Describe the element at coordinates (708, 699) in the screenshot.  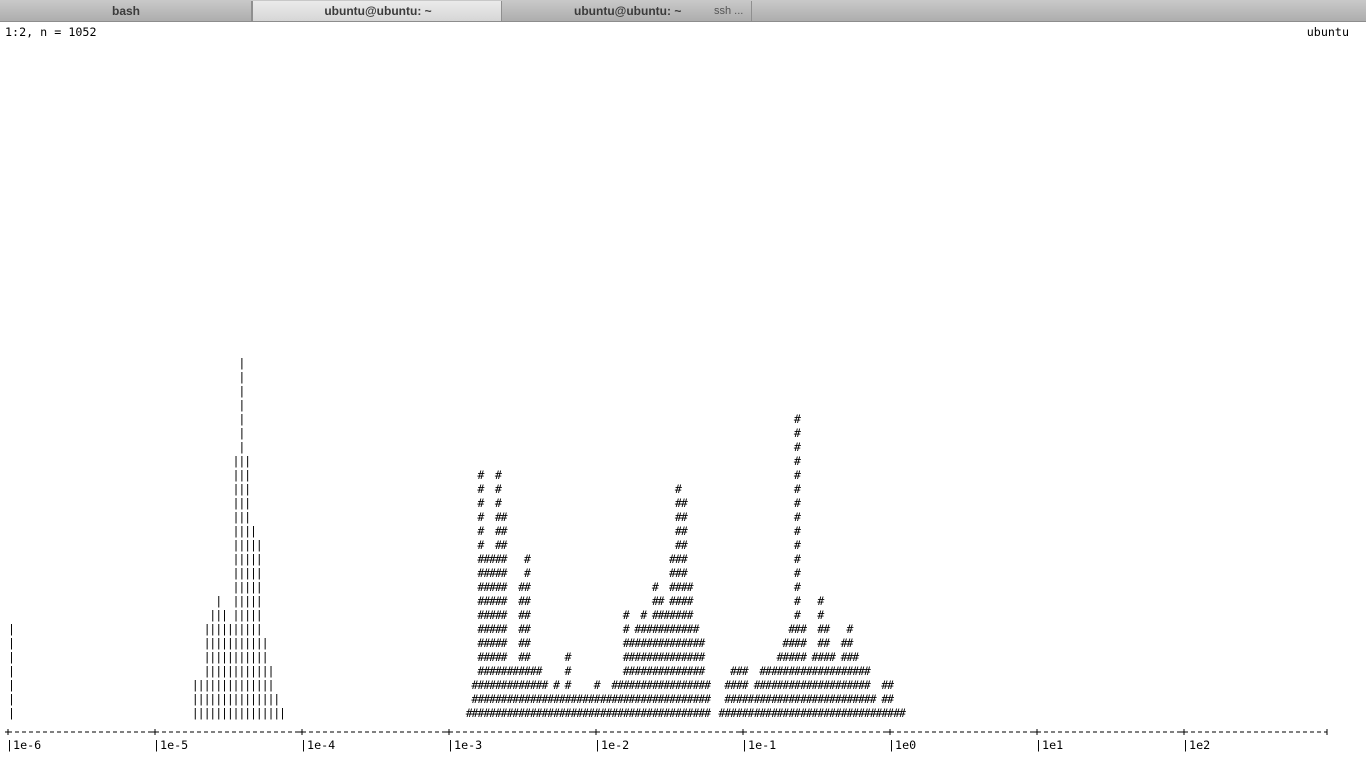
I see `histogram-bar: ###` at that location.